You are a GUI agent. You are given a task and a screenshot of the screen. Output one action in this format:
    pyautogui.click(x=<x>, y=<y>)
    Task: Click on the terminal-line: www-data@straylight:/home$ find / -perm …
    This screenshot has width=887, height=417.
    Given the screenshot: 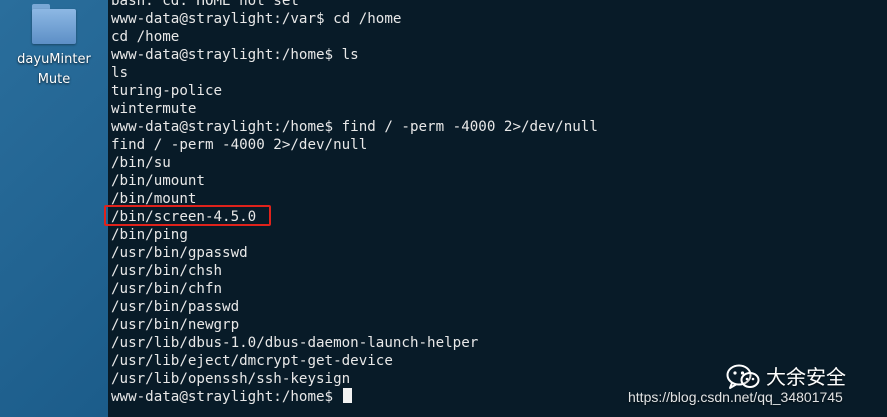 What is the action you would take?
    pyautogui.click(x=354, y=127)
    